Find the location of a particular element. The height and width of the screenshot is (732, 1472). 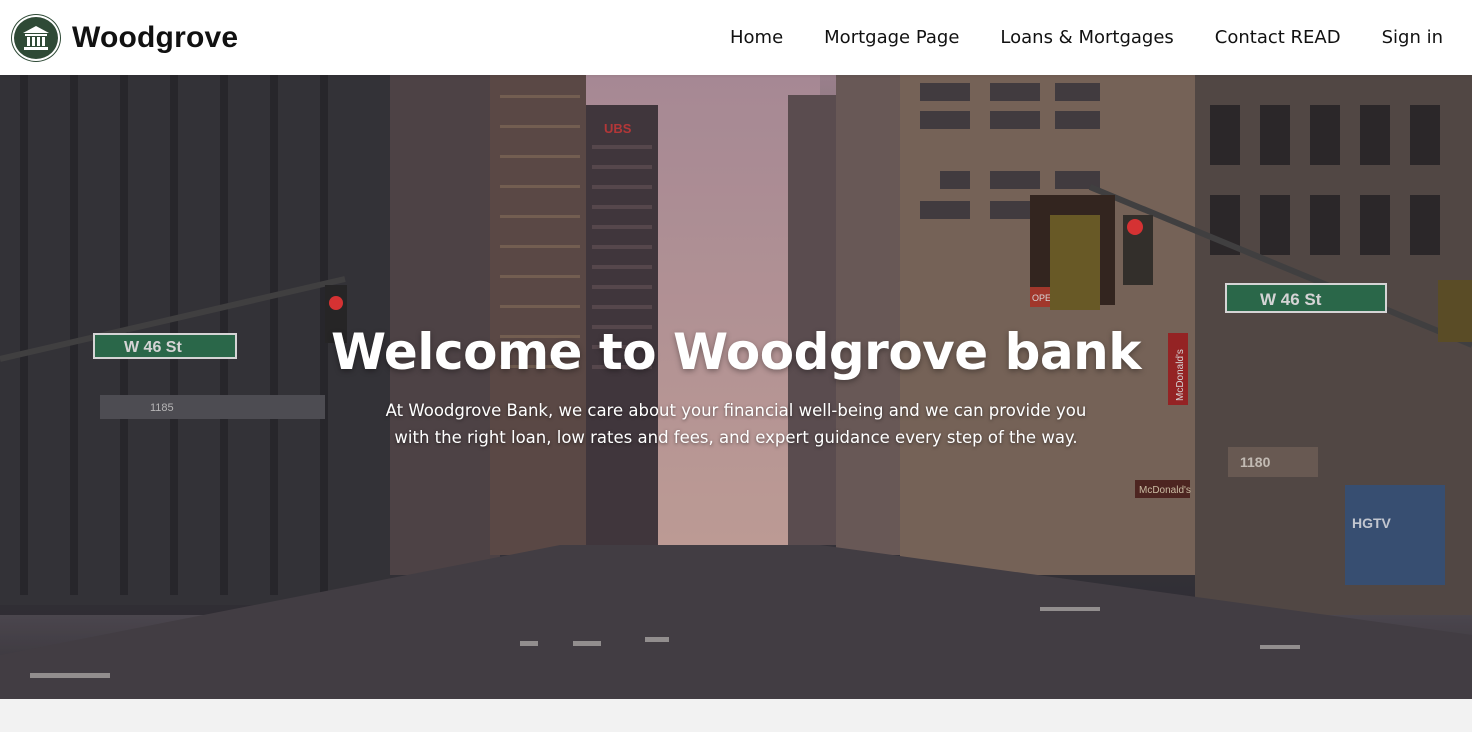

brand-name: Woodgrove is located at coordinates (155, 37).